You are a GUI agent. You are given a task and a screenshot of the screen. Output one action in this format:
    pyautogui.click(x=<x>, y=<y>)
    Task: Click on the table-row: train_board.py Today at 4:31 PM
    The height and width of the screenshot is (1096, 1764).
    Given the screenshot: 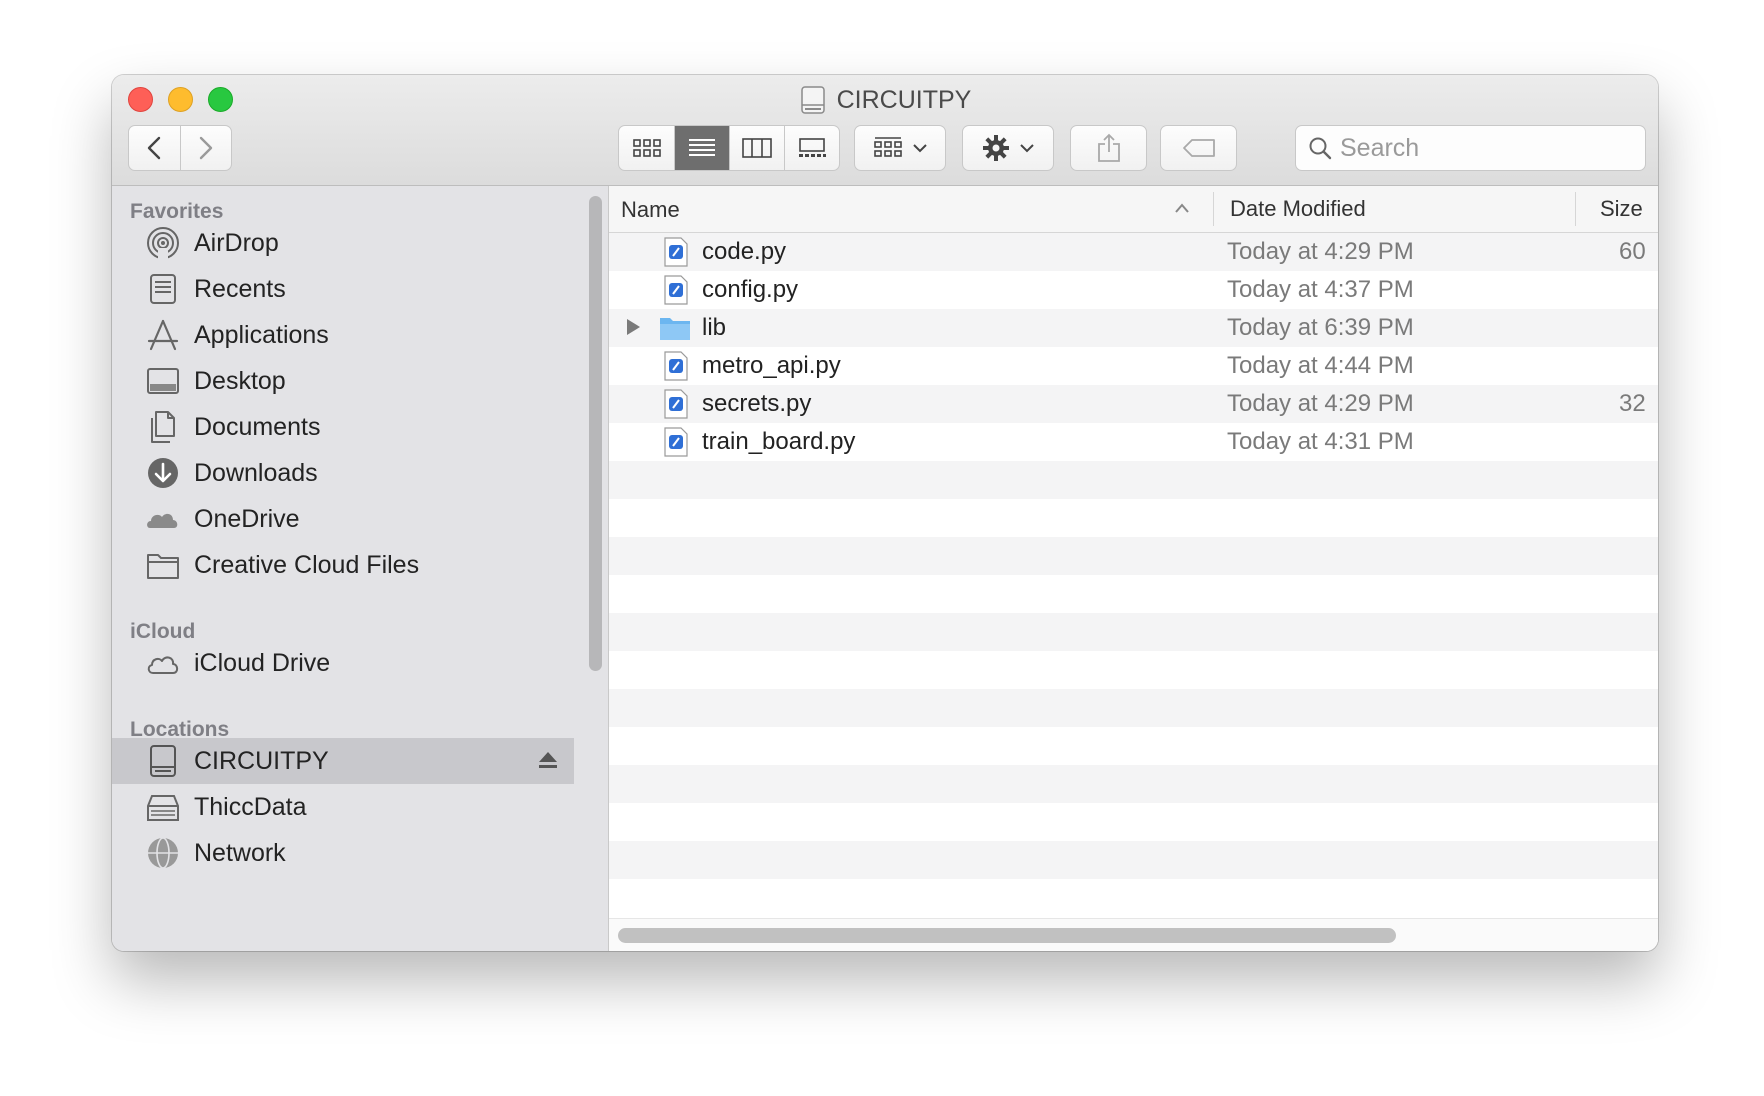 What is the action you would take?
    pyautogui.click(x=1133, y=442)
    